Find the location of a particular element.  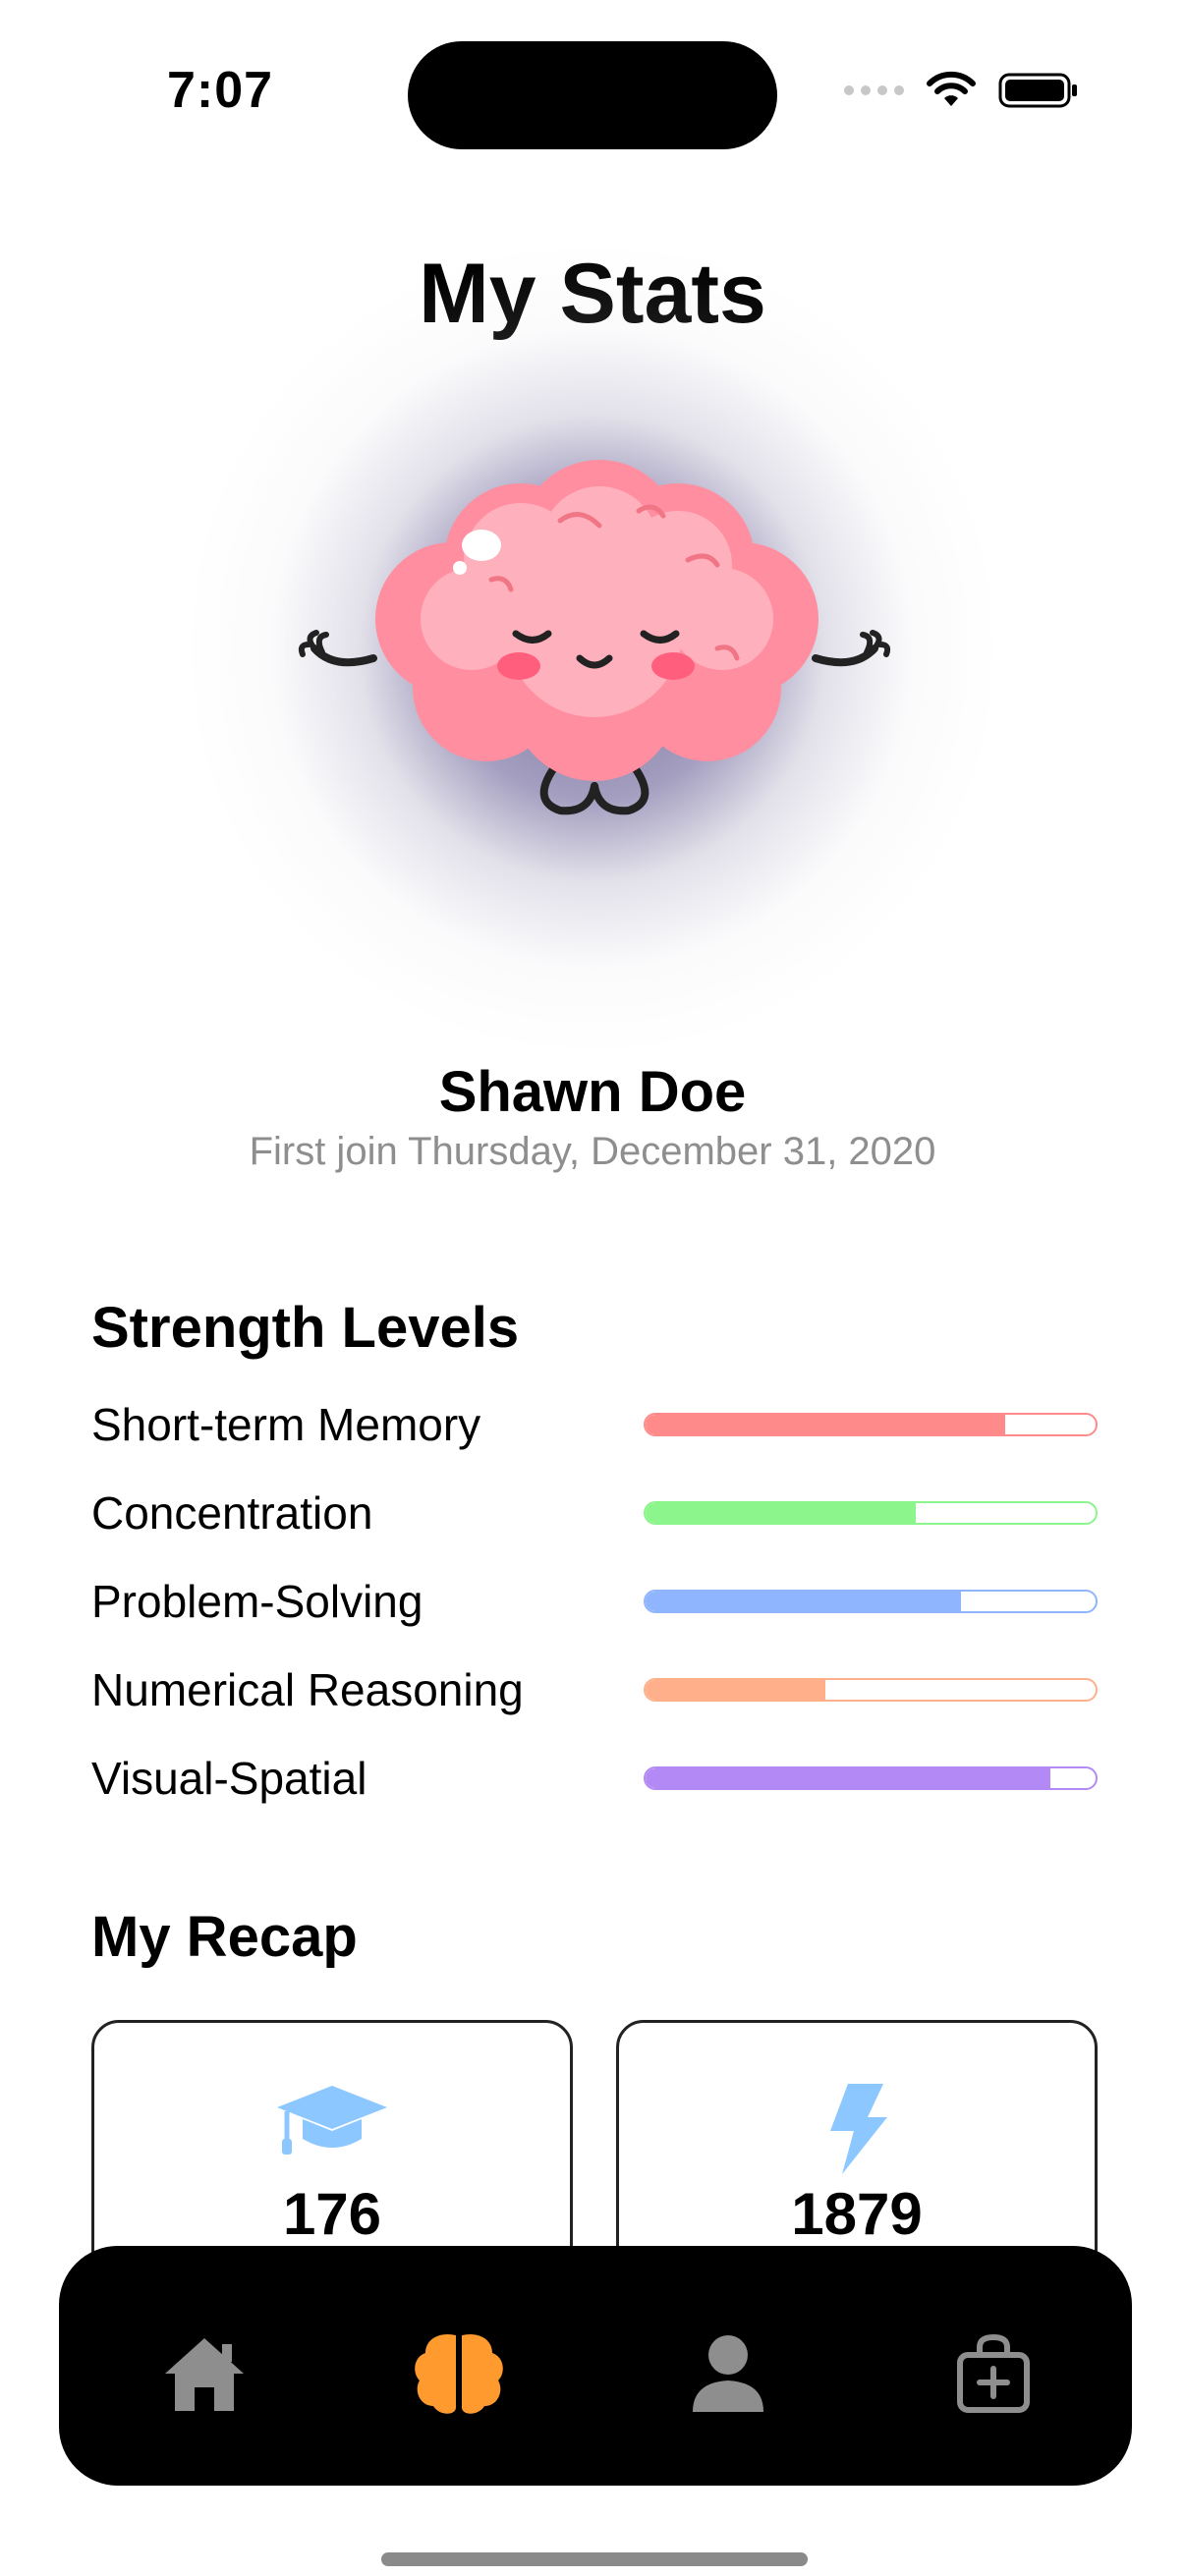

strength-label: Visual-Spatial is located at coordinates (229, 1778).